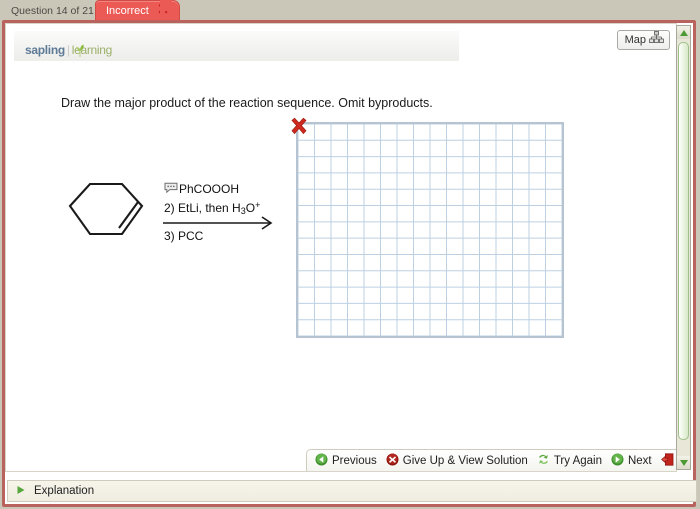 The image size is (700, 509). Describe the element at coordinates (639, 460) in the screenshot. I see `next-button-label: Next` at that location.